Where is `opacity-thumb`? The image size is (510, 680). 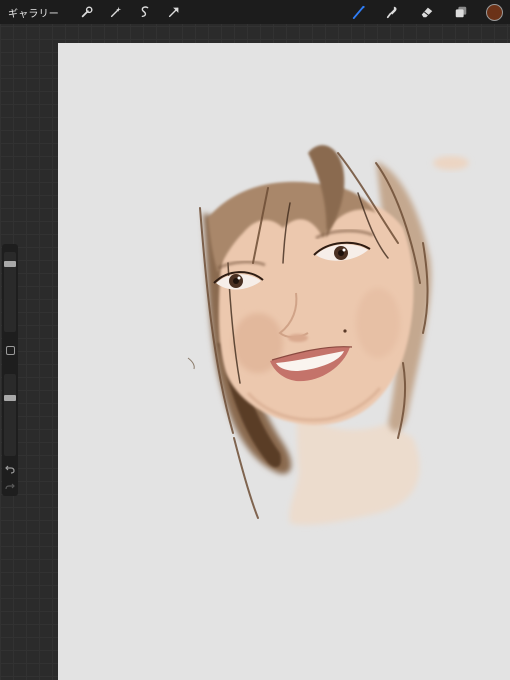 opacity-thumb is located at coordinates (10, 398).